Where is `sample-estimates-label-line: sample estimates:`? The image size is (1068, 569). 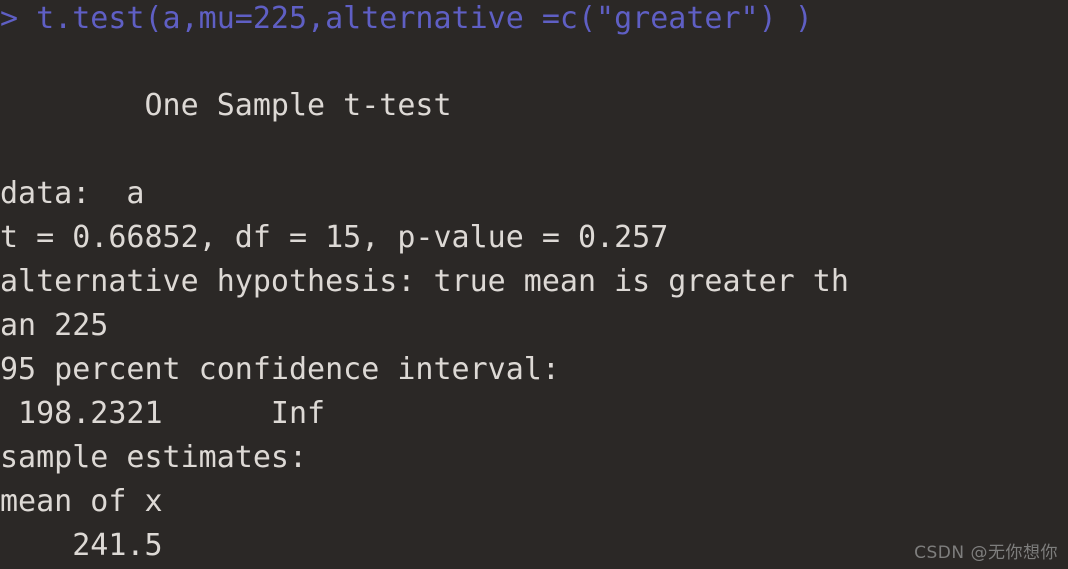
sample-estimates-label-line: sample estimates: is located at coordinates (154, 457).